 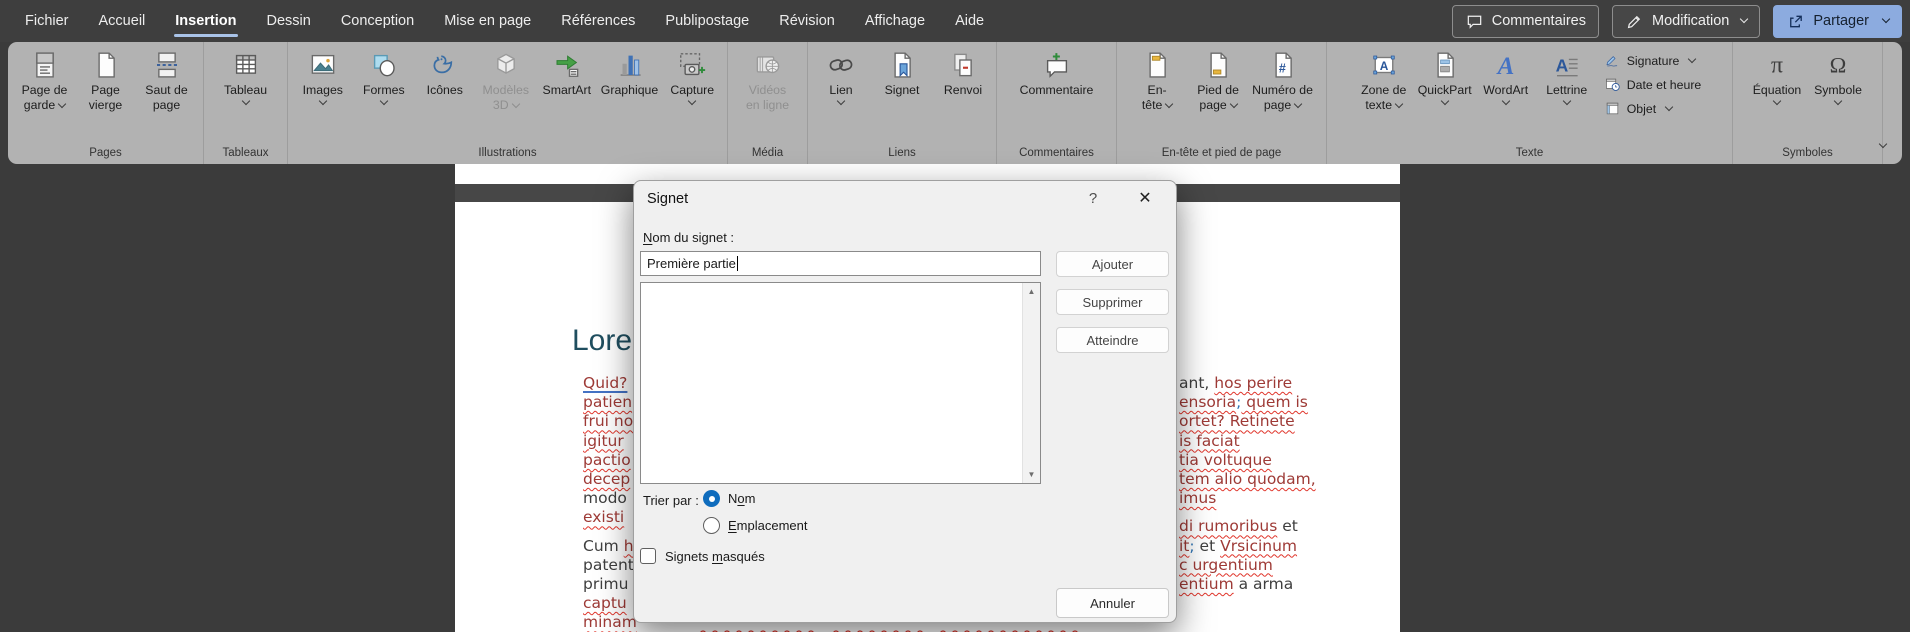 What do you see at coordinates (1641, 108) in the screenshot?
I see `button-label: Objet` at bounding box center [1641, 108].